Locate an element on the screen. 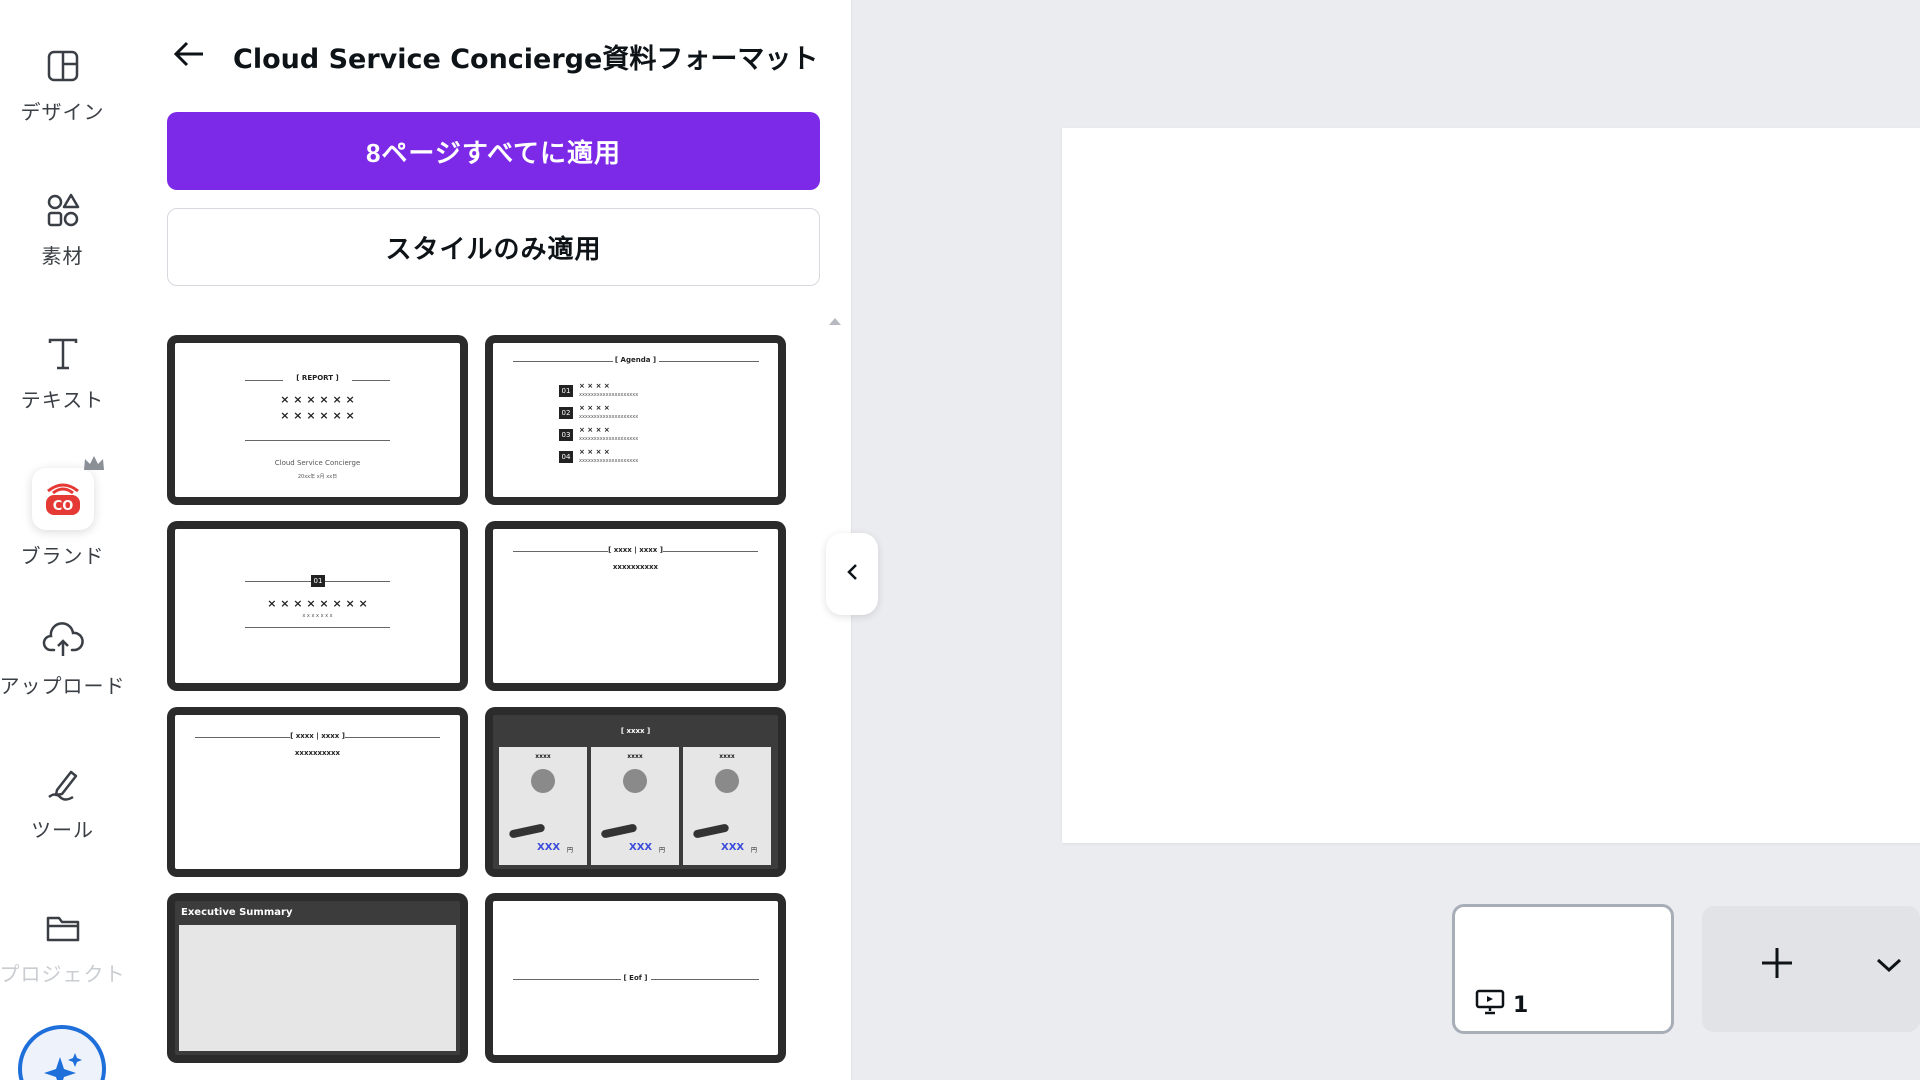  arrow-left-icon is located at coordinates (189, 56).